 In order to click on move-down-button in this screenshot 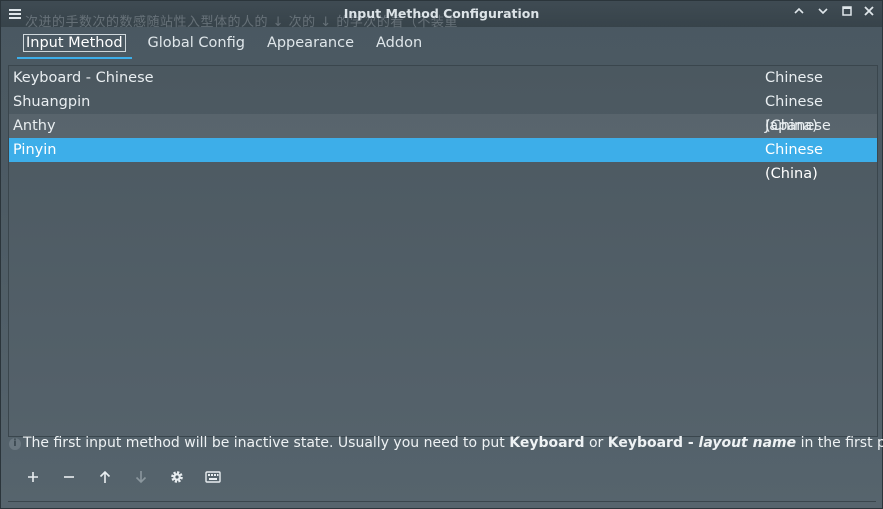, I will do `click(141, 477)`.